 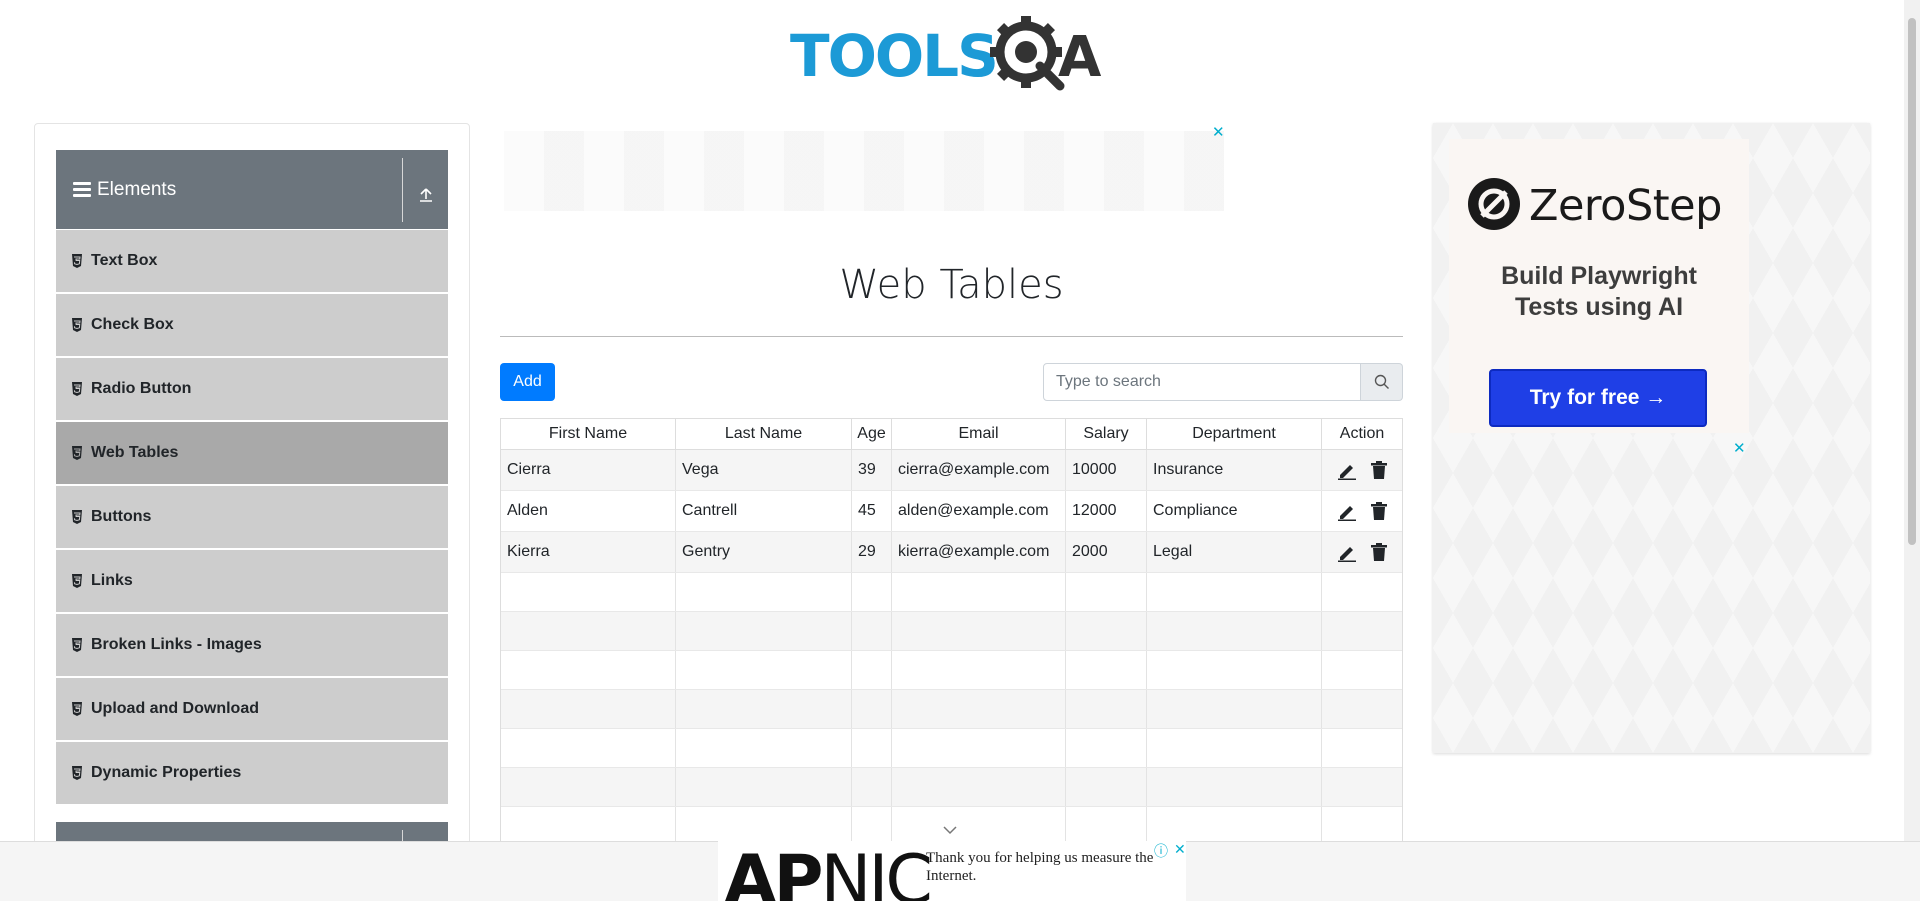 I want to click on scrollbar-thumb, so click(x=1912, y=281).